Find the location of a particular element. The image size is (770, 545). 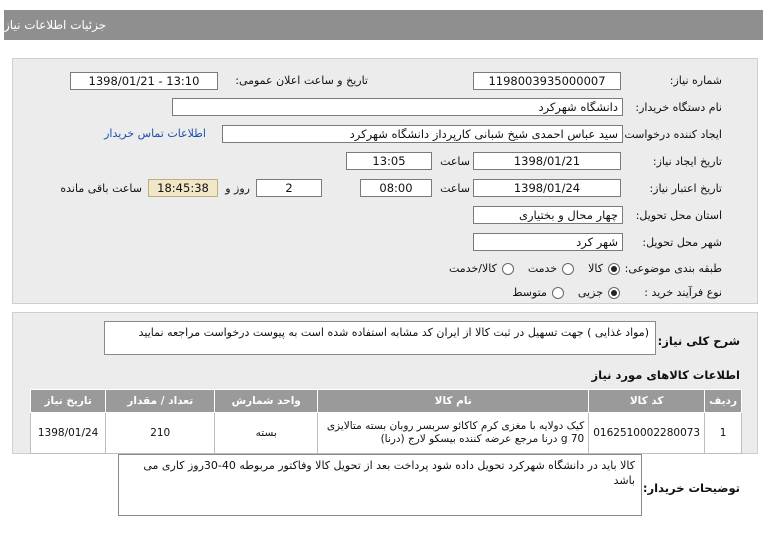

province-label: استان محل تحویل: is located at coordinates (678, 215).